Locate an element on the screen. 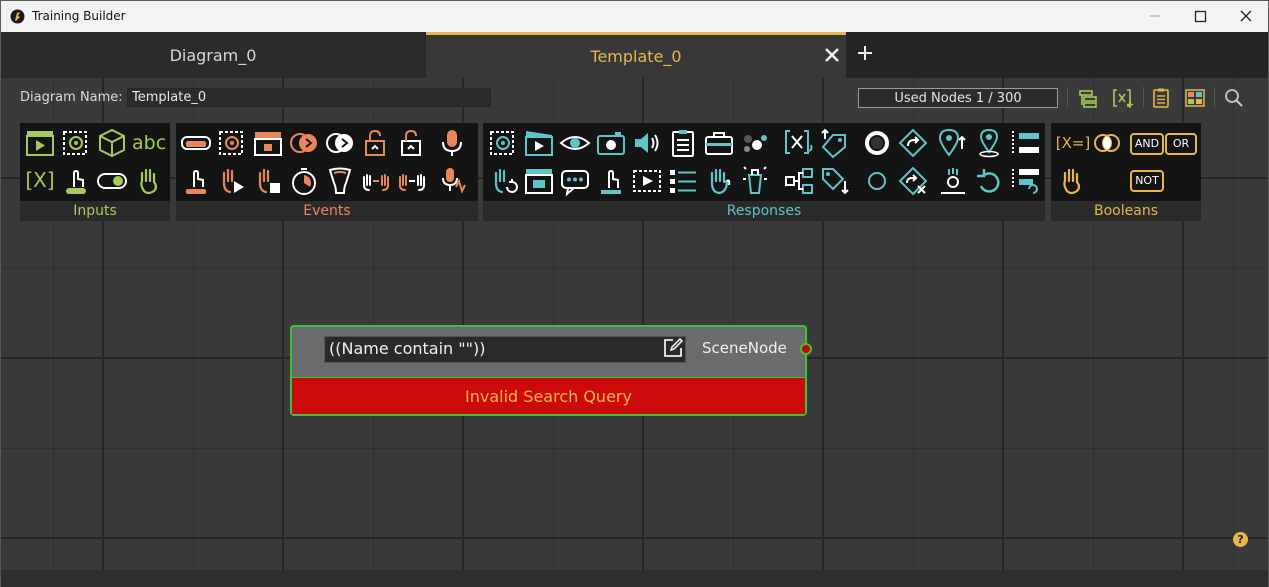 Image resolution: width=1269 pixels, height=587 pixels. add-tab-icon is located at coordinates (865, 53).